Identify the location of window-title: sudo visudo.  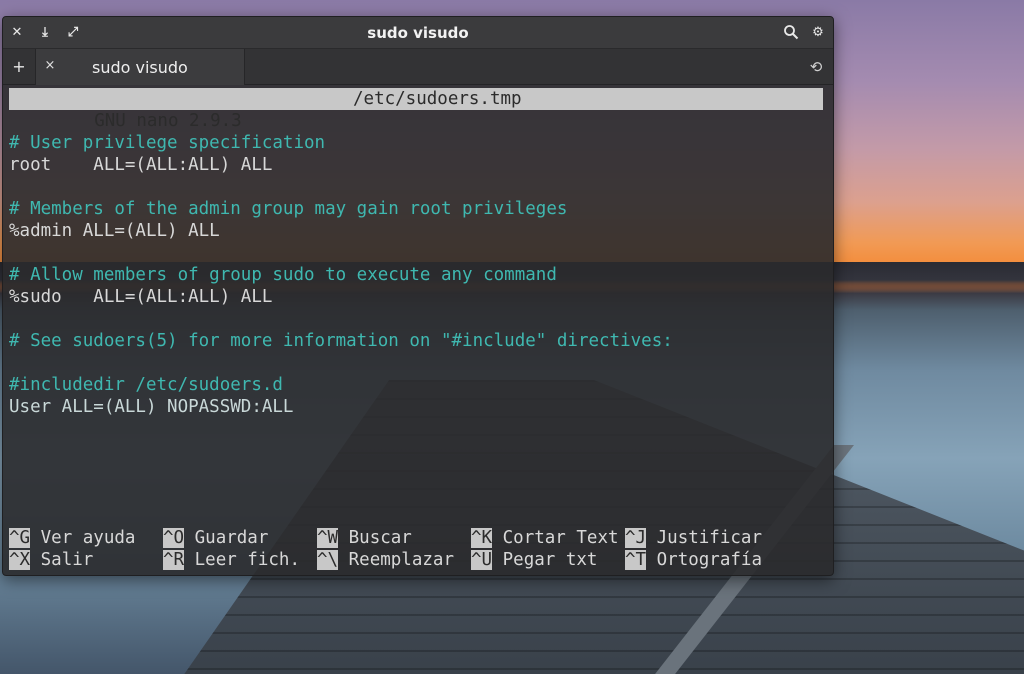
(418, 33).